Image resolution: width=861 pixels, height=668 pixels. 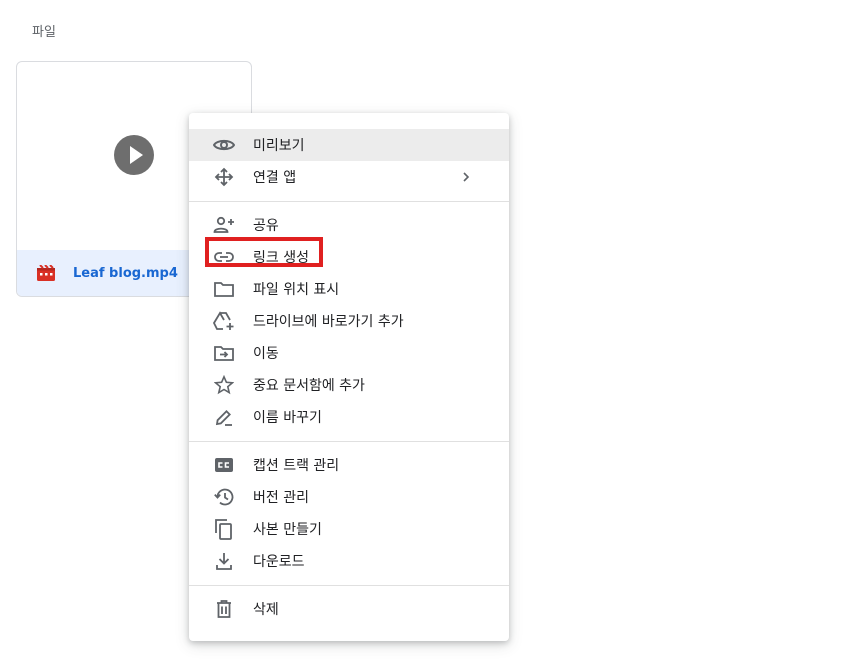 What do you see at coordinates (264, 252) in the screenshot?
I see `annotation-highlight-box` at bounding box center [264, 252].